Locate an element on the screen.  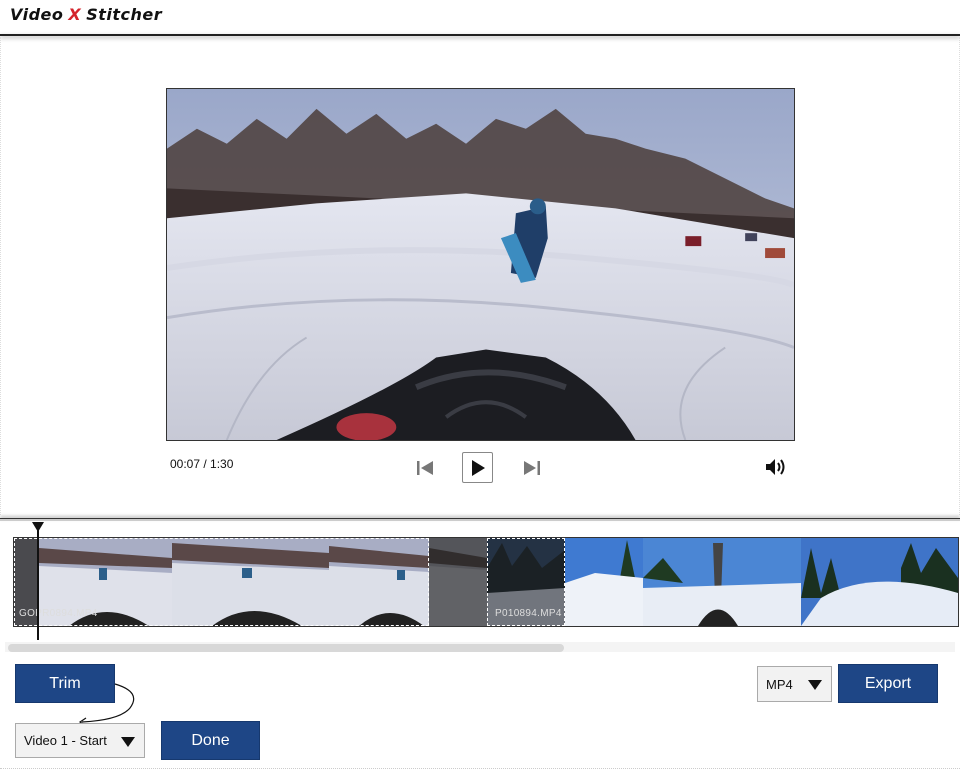
skip-back-icon is located at coordinates (425, 468).